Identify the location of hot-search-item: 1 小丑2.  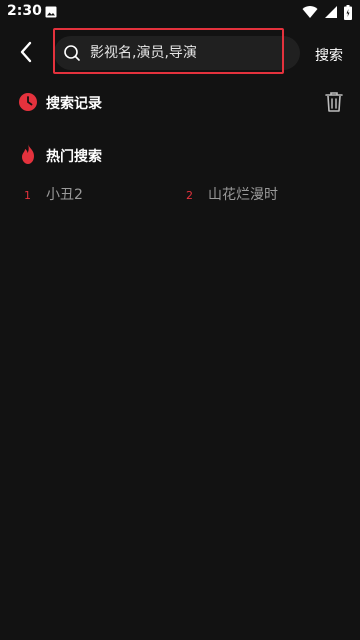
(53, 194).